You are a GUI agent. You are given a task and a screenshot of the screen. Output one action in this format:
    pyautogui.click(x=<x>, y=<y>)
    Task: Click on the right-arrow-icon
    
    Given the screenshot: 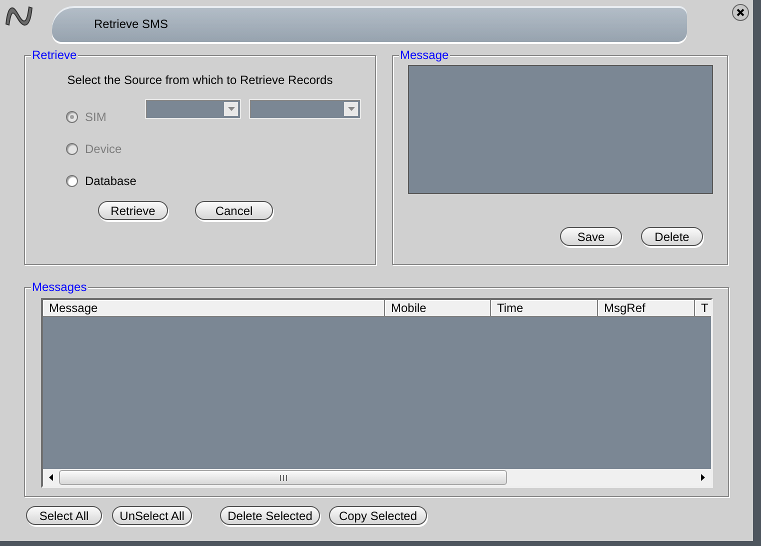 What is the action you would take?
    pyautogui.click(x=703, y=477)
    